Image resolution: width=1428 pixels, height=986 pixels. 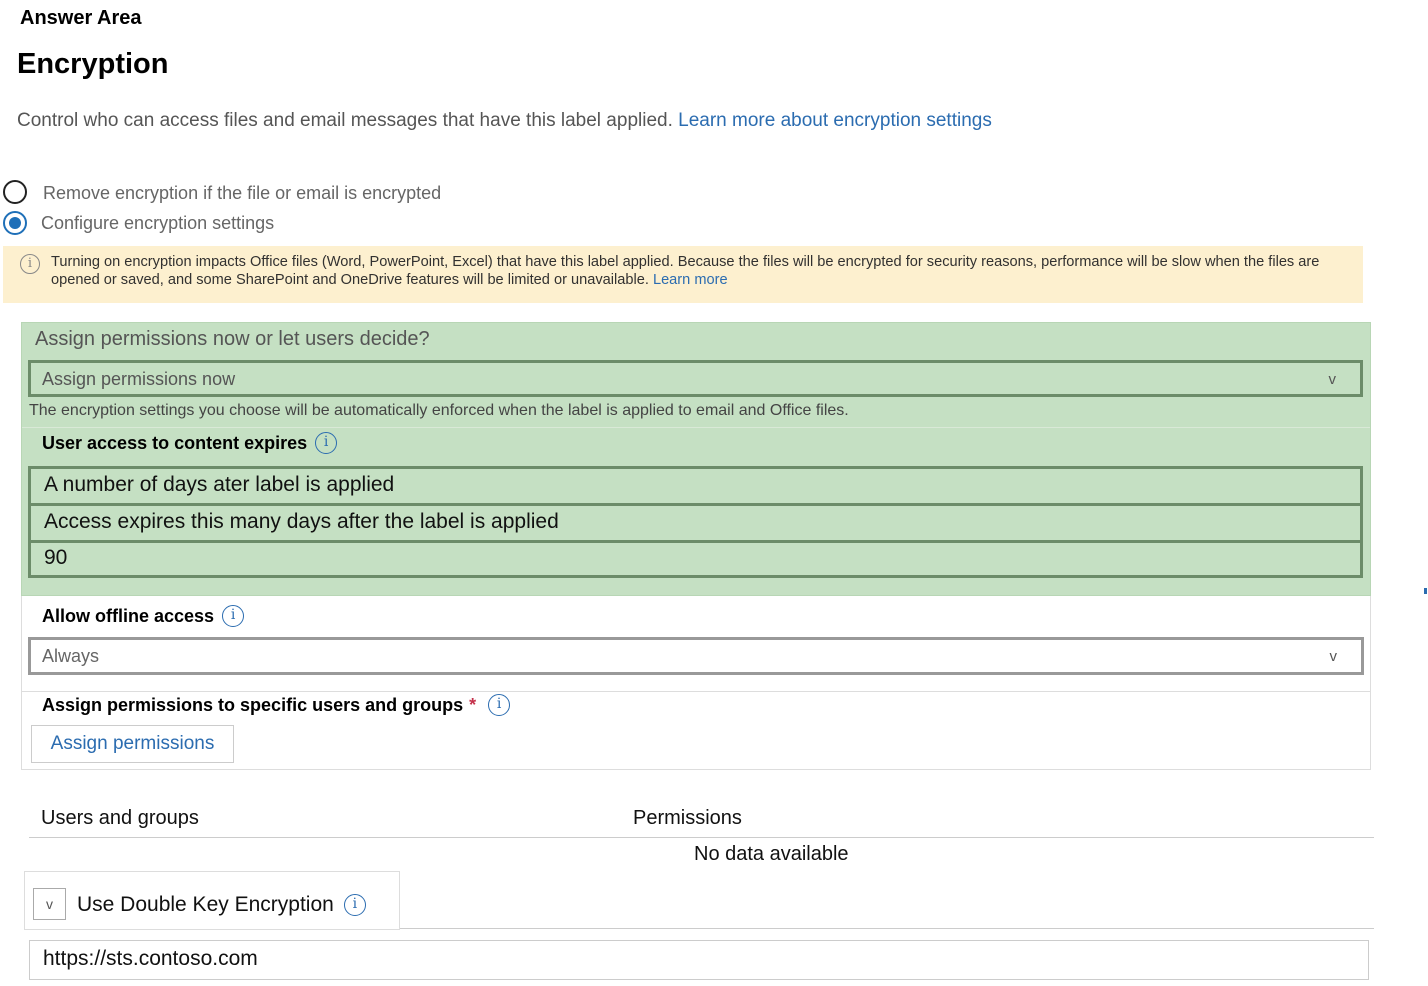 I want to click on required-mark: *, so click(x=473, y=704).